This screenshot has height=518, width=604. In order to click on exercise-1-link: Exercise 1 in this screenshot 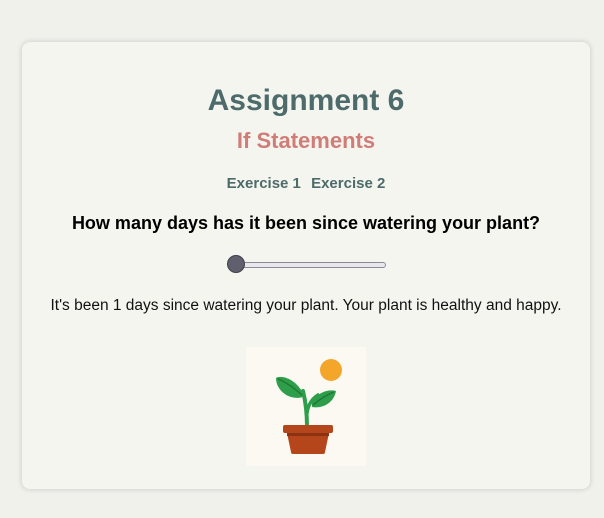, I will do `click(264, 183)`.